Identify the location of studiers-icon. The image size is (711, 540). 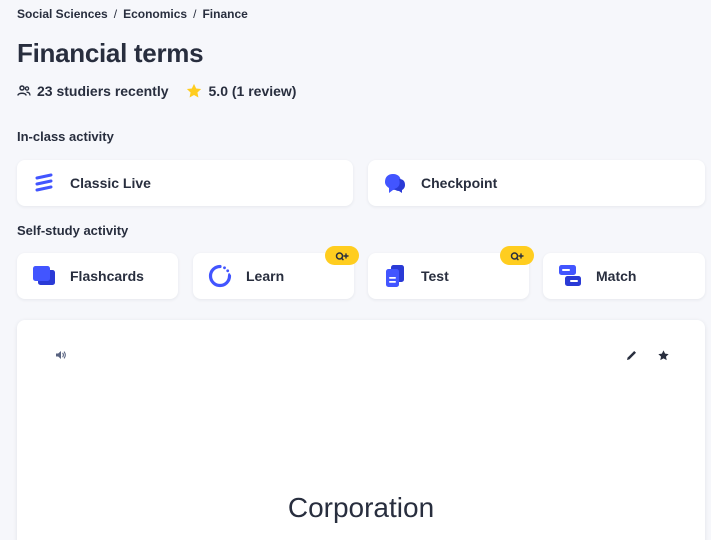
(24, 91).